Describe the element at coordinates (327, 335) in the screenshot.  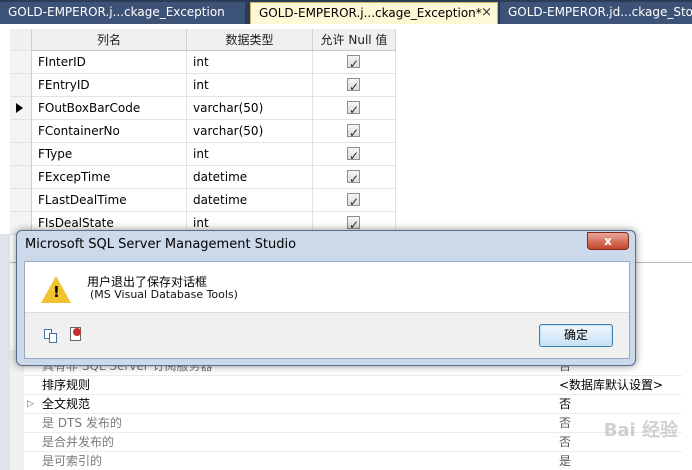
I see `dialog-footer: 确定` at that location.